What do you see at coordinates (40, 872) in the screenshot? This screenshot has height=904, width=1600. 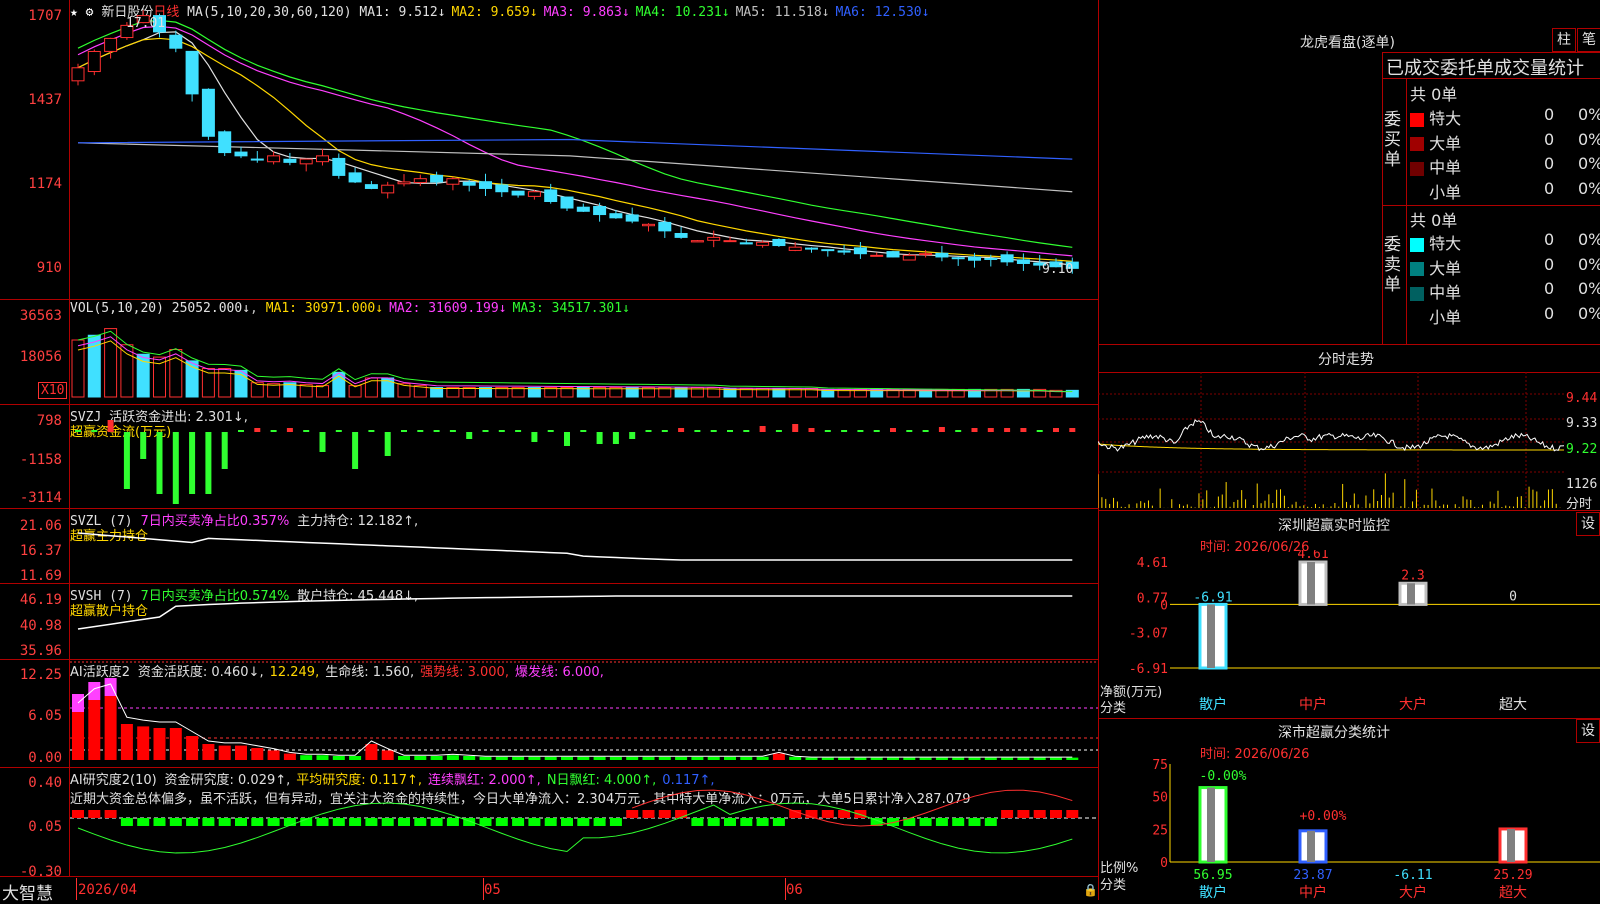 I see `ai-research-ytick: -0.30` at bounding box center [40, 872].